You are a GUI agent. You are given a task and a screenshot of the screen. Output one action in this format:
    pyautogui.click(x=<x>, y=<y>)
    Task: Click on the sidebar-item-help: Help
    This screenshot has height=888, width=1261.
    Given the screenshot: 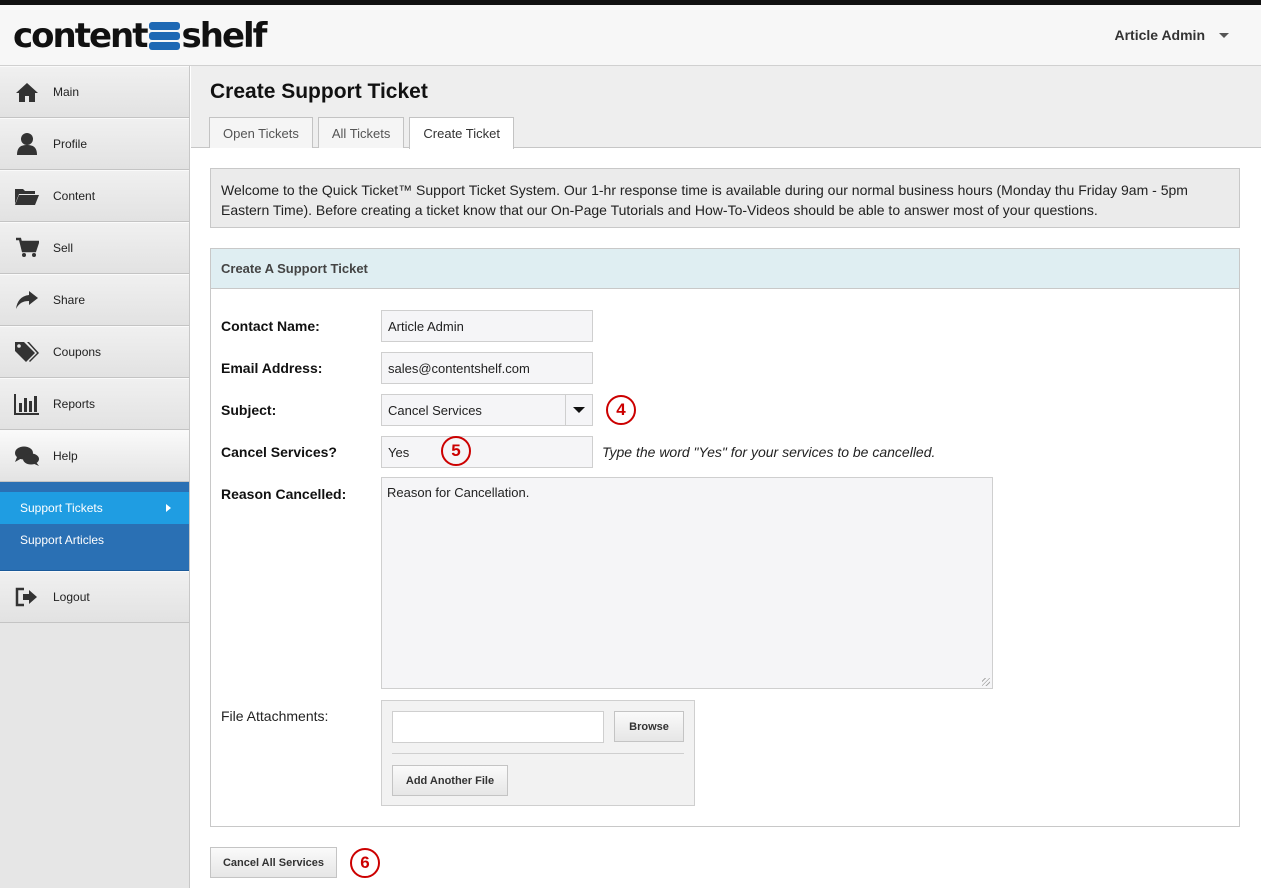 What is the action you would take?
    pyautogui.click(x=94, y=456)
    